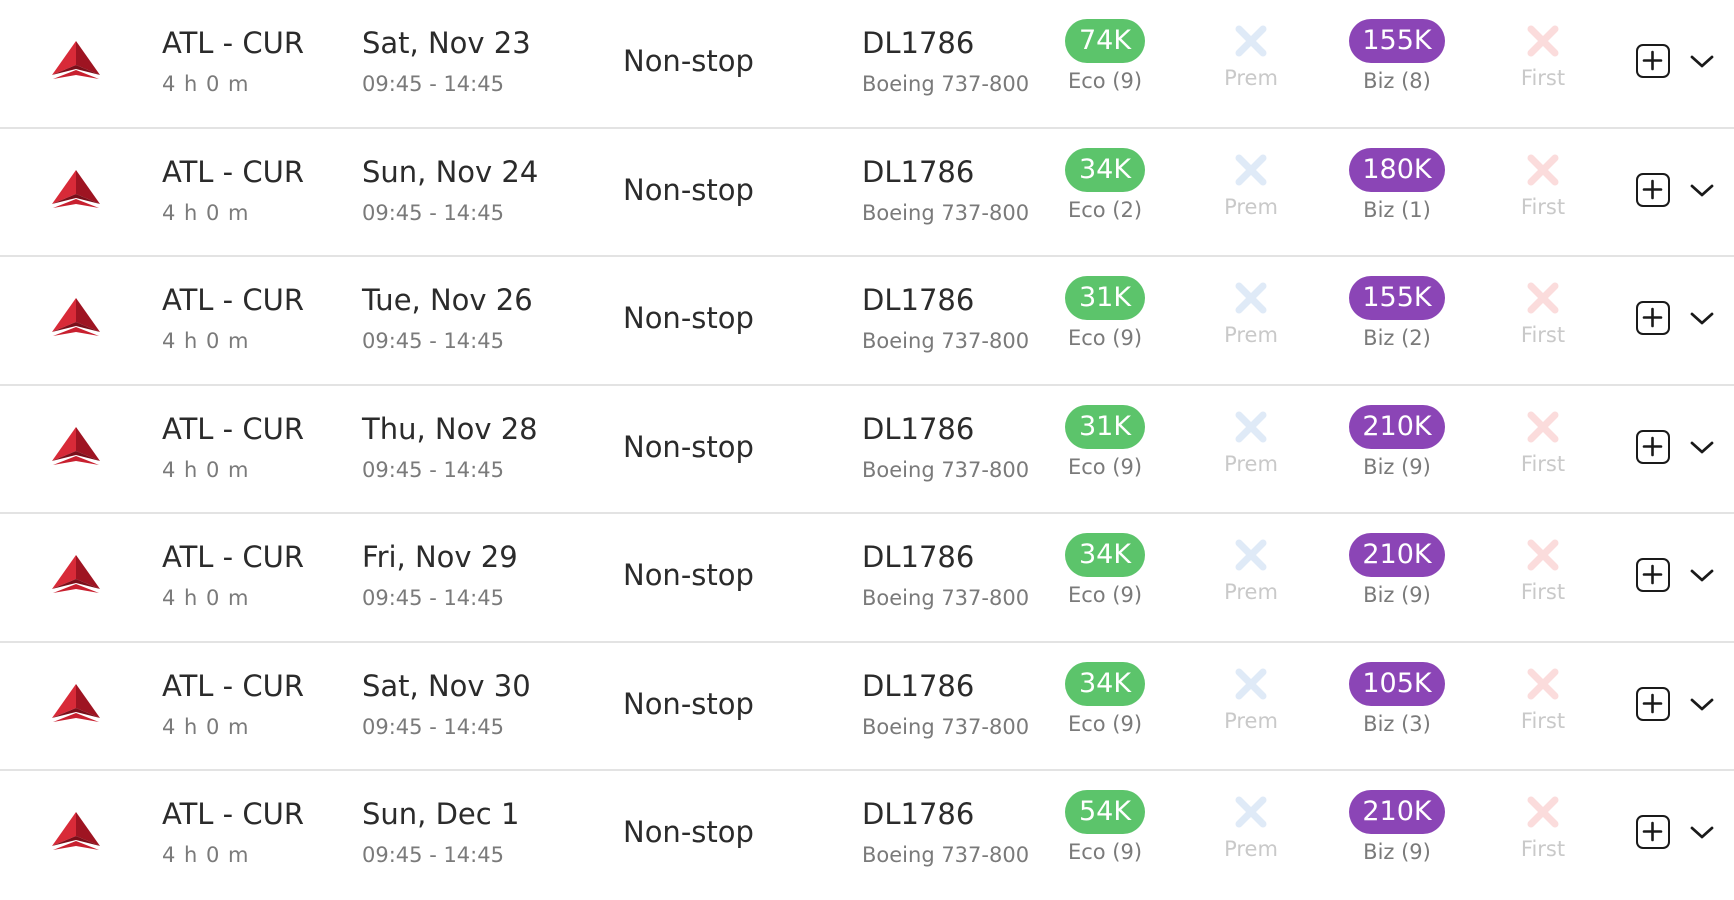 The height and width of the screenshot is (900, 1734). I want to click on fare-business: 180K Biz (1), so click(1397, 175).